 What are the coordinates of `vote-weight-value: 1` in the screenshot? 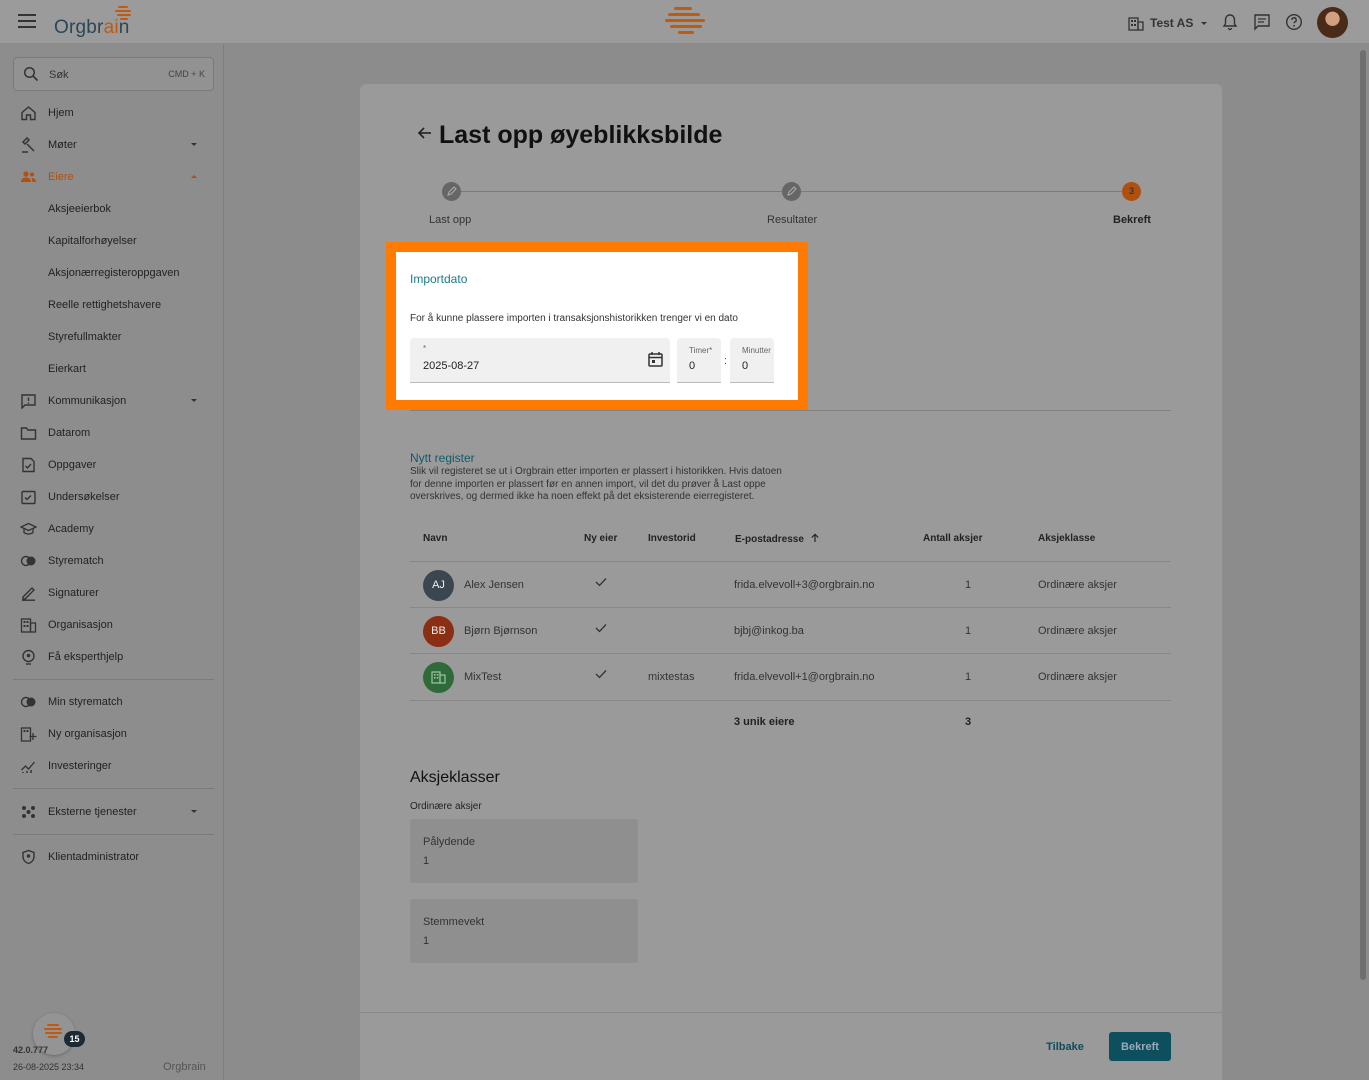 It's located at (426, 941).